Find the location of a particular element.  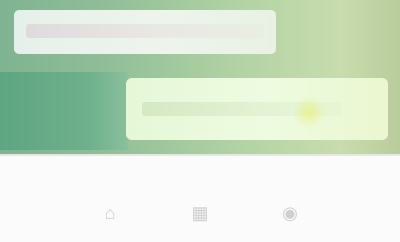

bottom-nav-item-home: ⌂ is located at coordinates (110, 213).